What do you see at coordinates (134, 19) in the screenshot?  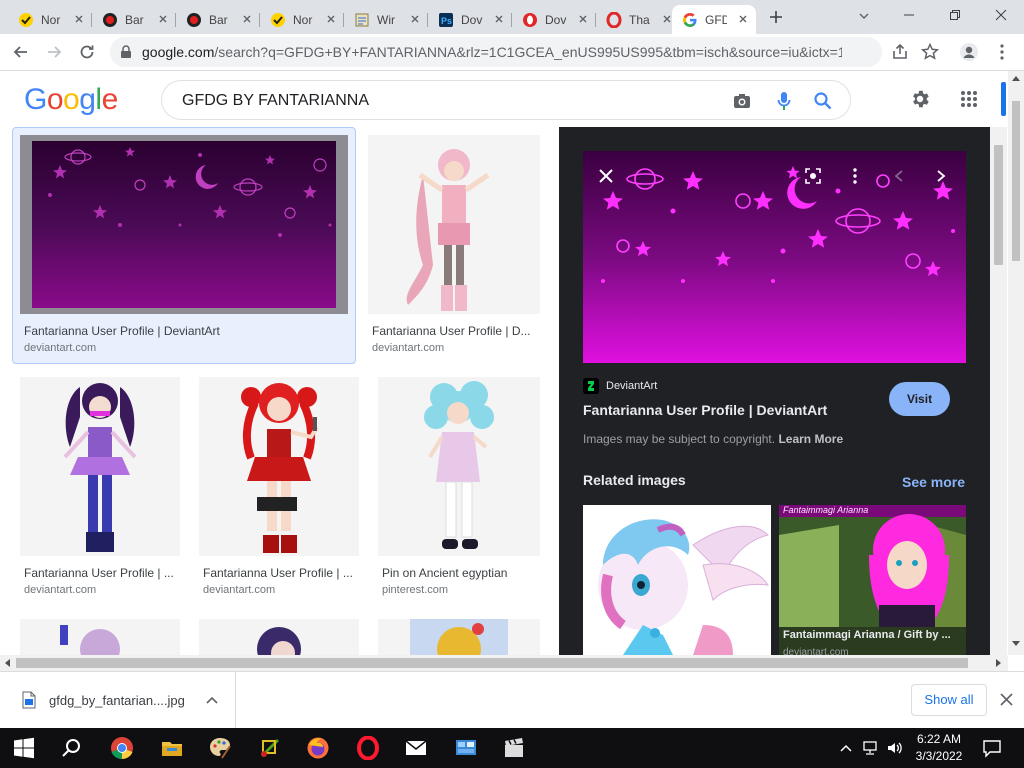 I see `tab-bar-1: Bar` at bounding box center [134, 19].